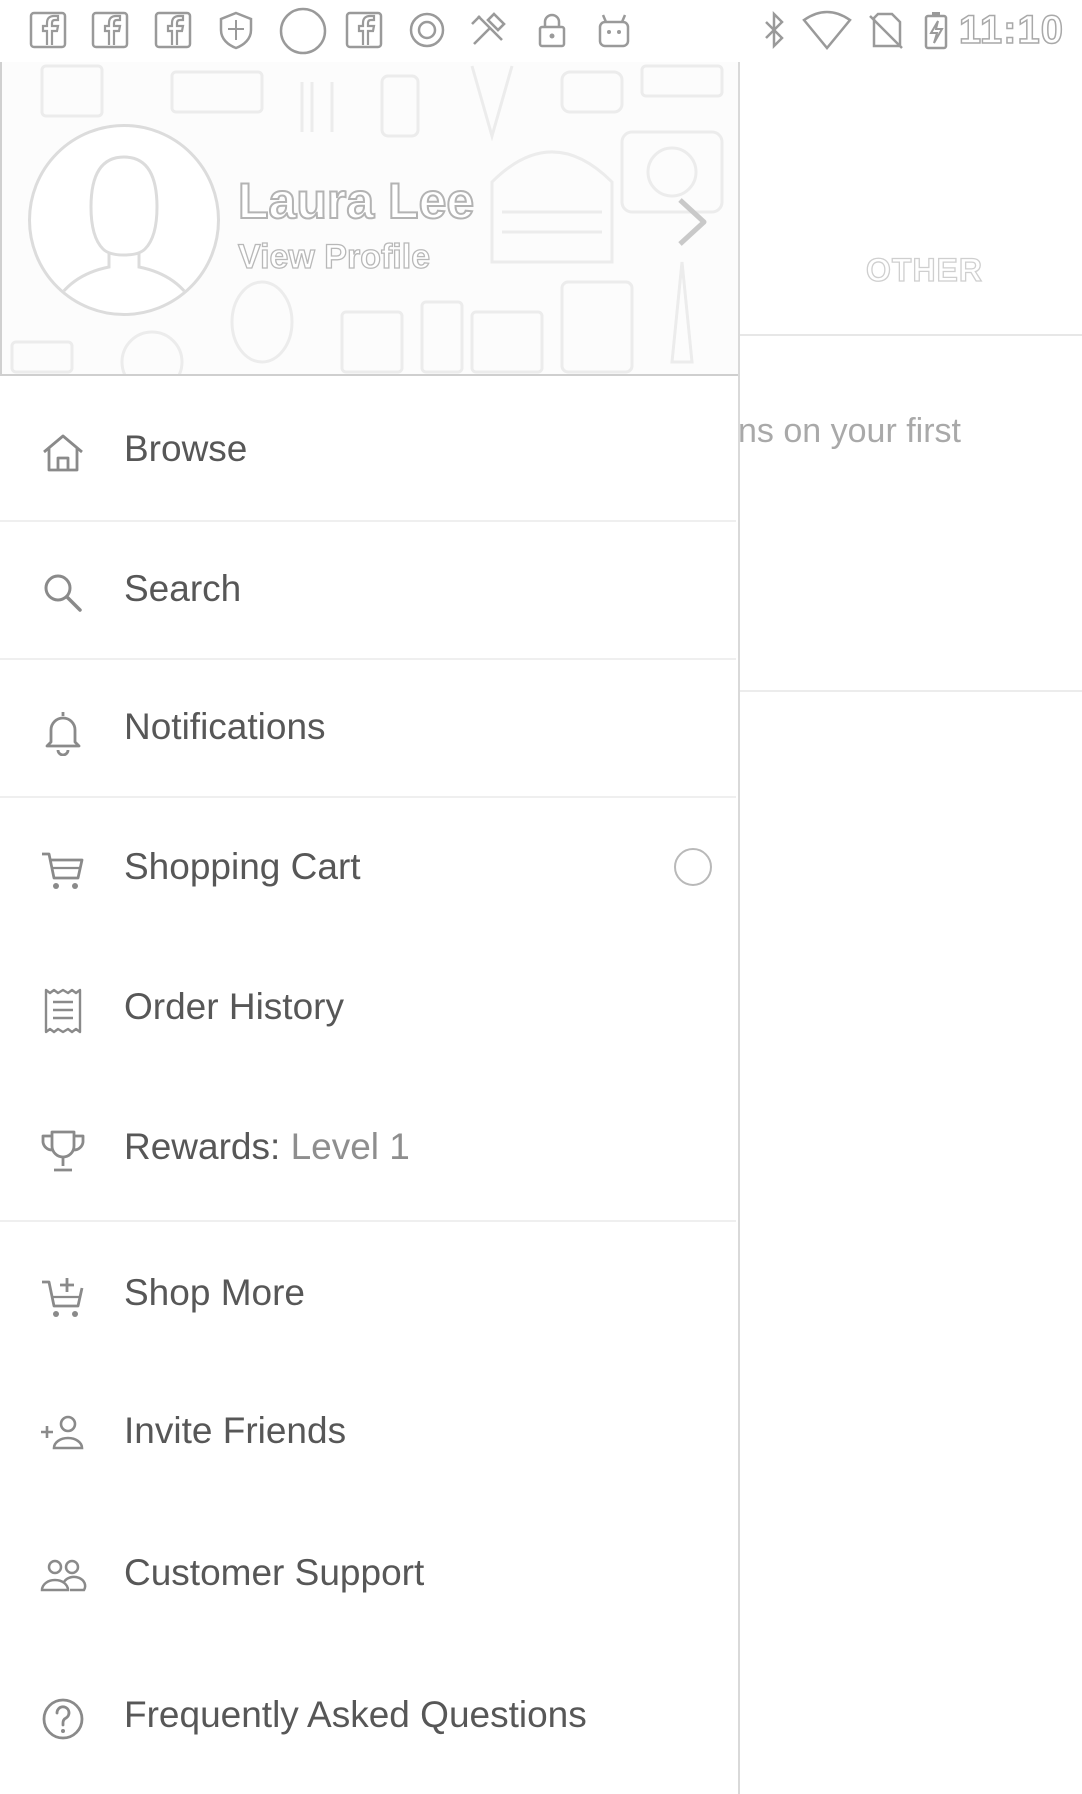 The width and height of the screenshot is (1082, 1794). Describe the element at coordinates (693, 867) in the screenshot. I see `cart-count-badge` at that location.